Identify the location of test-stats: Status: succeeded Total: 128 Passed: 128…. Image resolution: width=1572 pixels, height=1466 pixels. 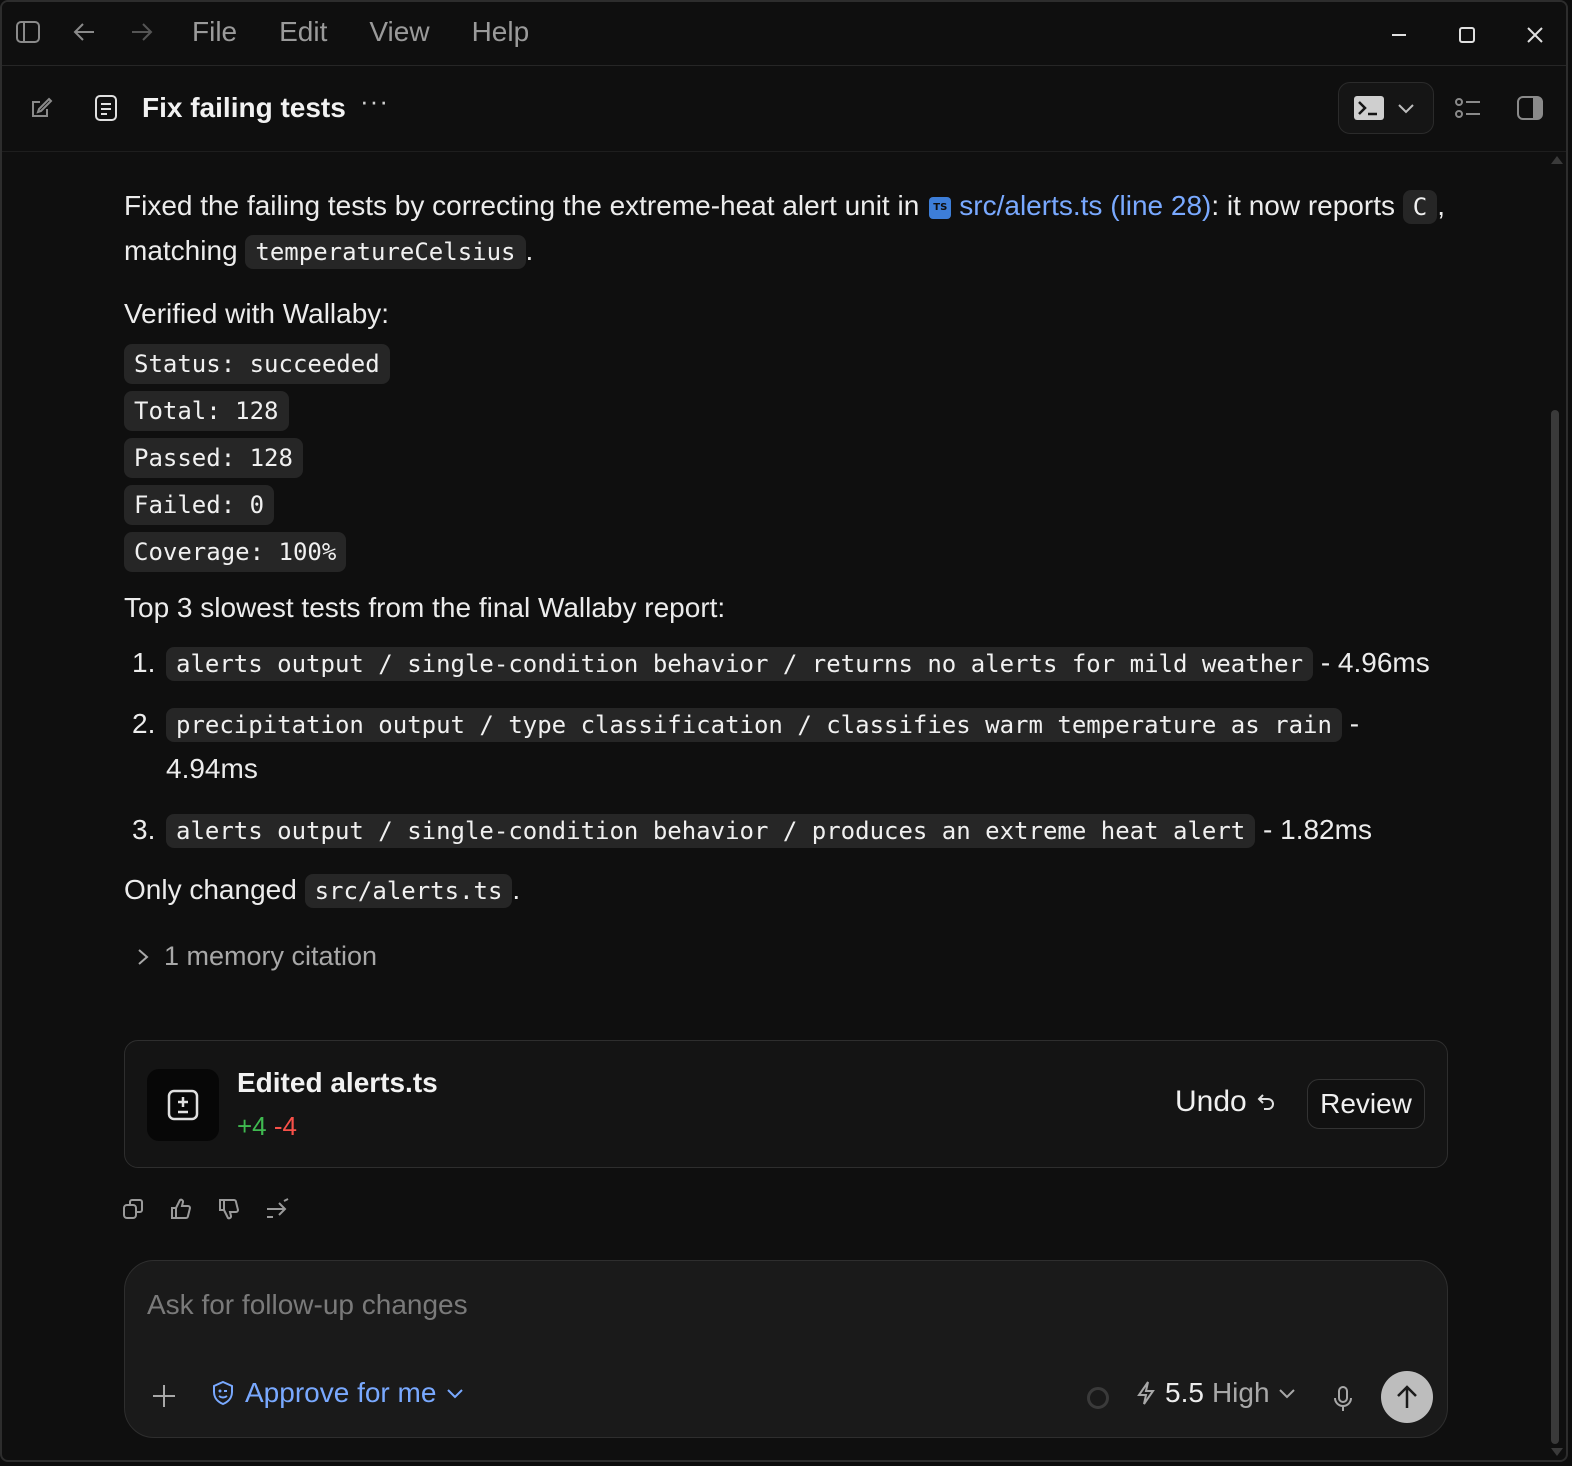
(789, 458).